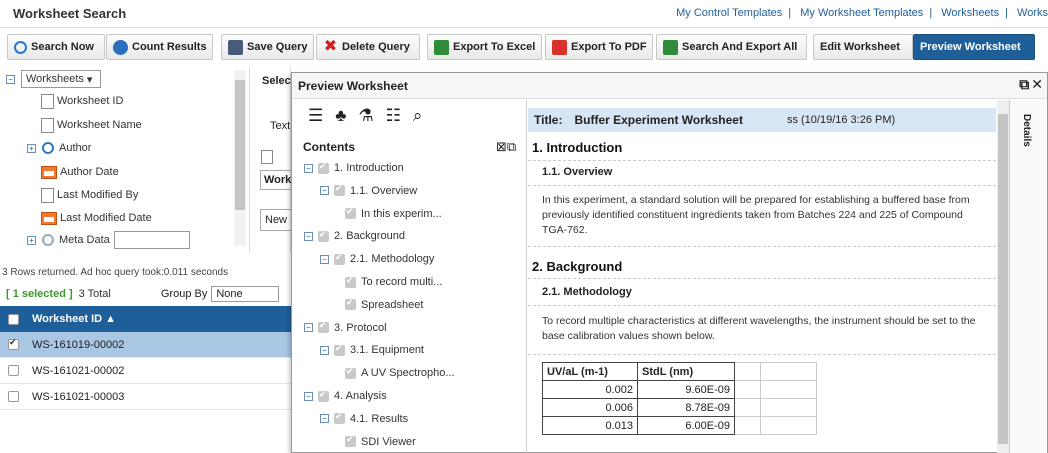 The height and width of the screenshot is (453, 1048). I want to click on popout-icon: ⧉, so click(1024, 84).